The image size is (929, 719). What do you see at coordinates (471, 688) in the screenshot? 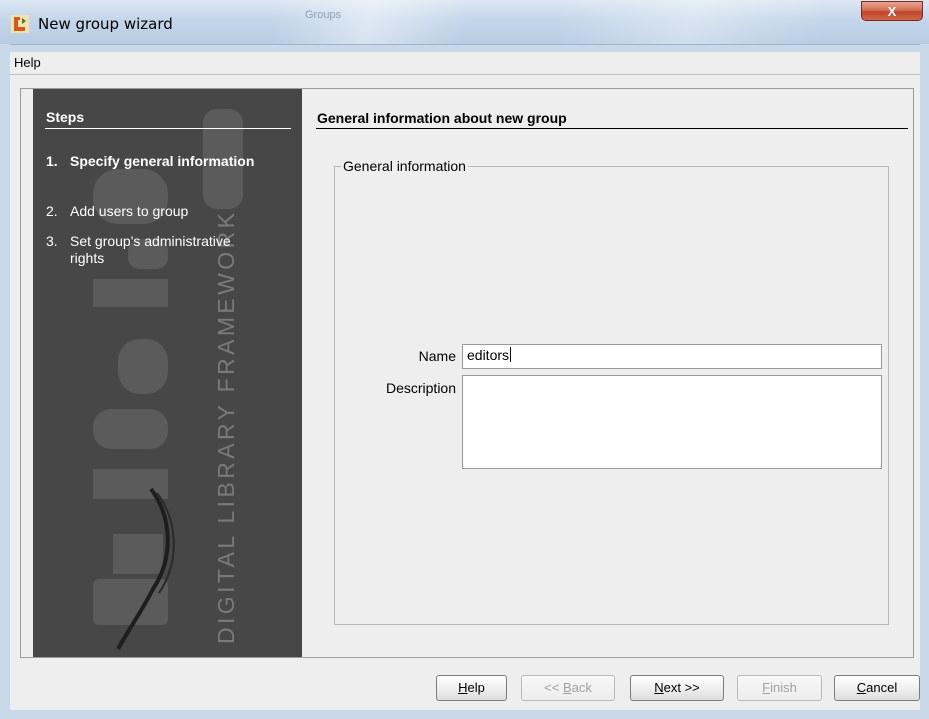
I see `help-button: Help` at bounding box center [471, 688].